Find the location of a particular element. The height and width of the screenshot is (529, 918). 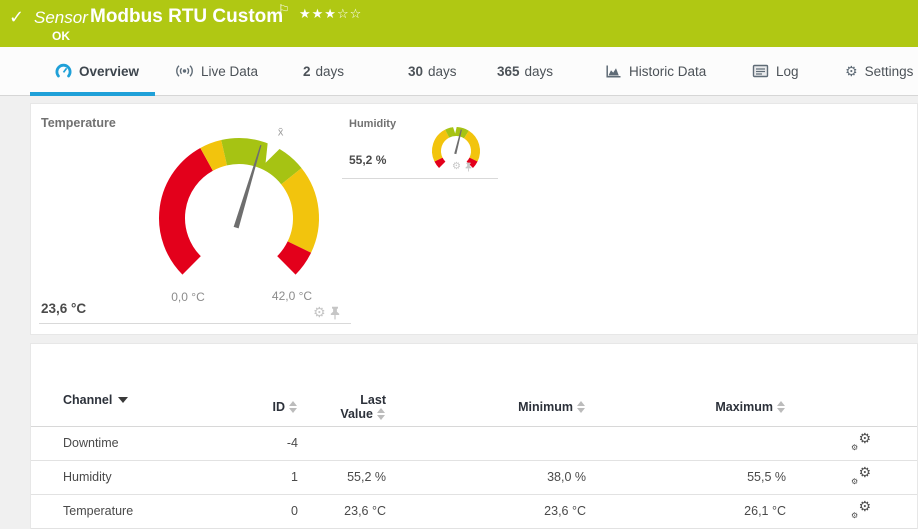

temperature-current-value: 23,6 °C is located at coordinates (64, 308).